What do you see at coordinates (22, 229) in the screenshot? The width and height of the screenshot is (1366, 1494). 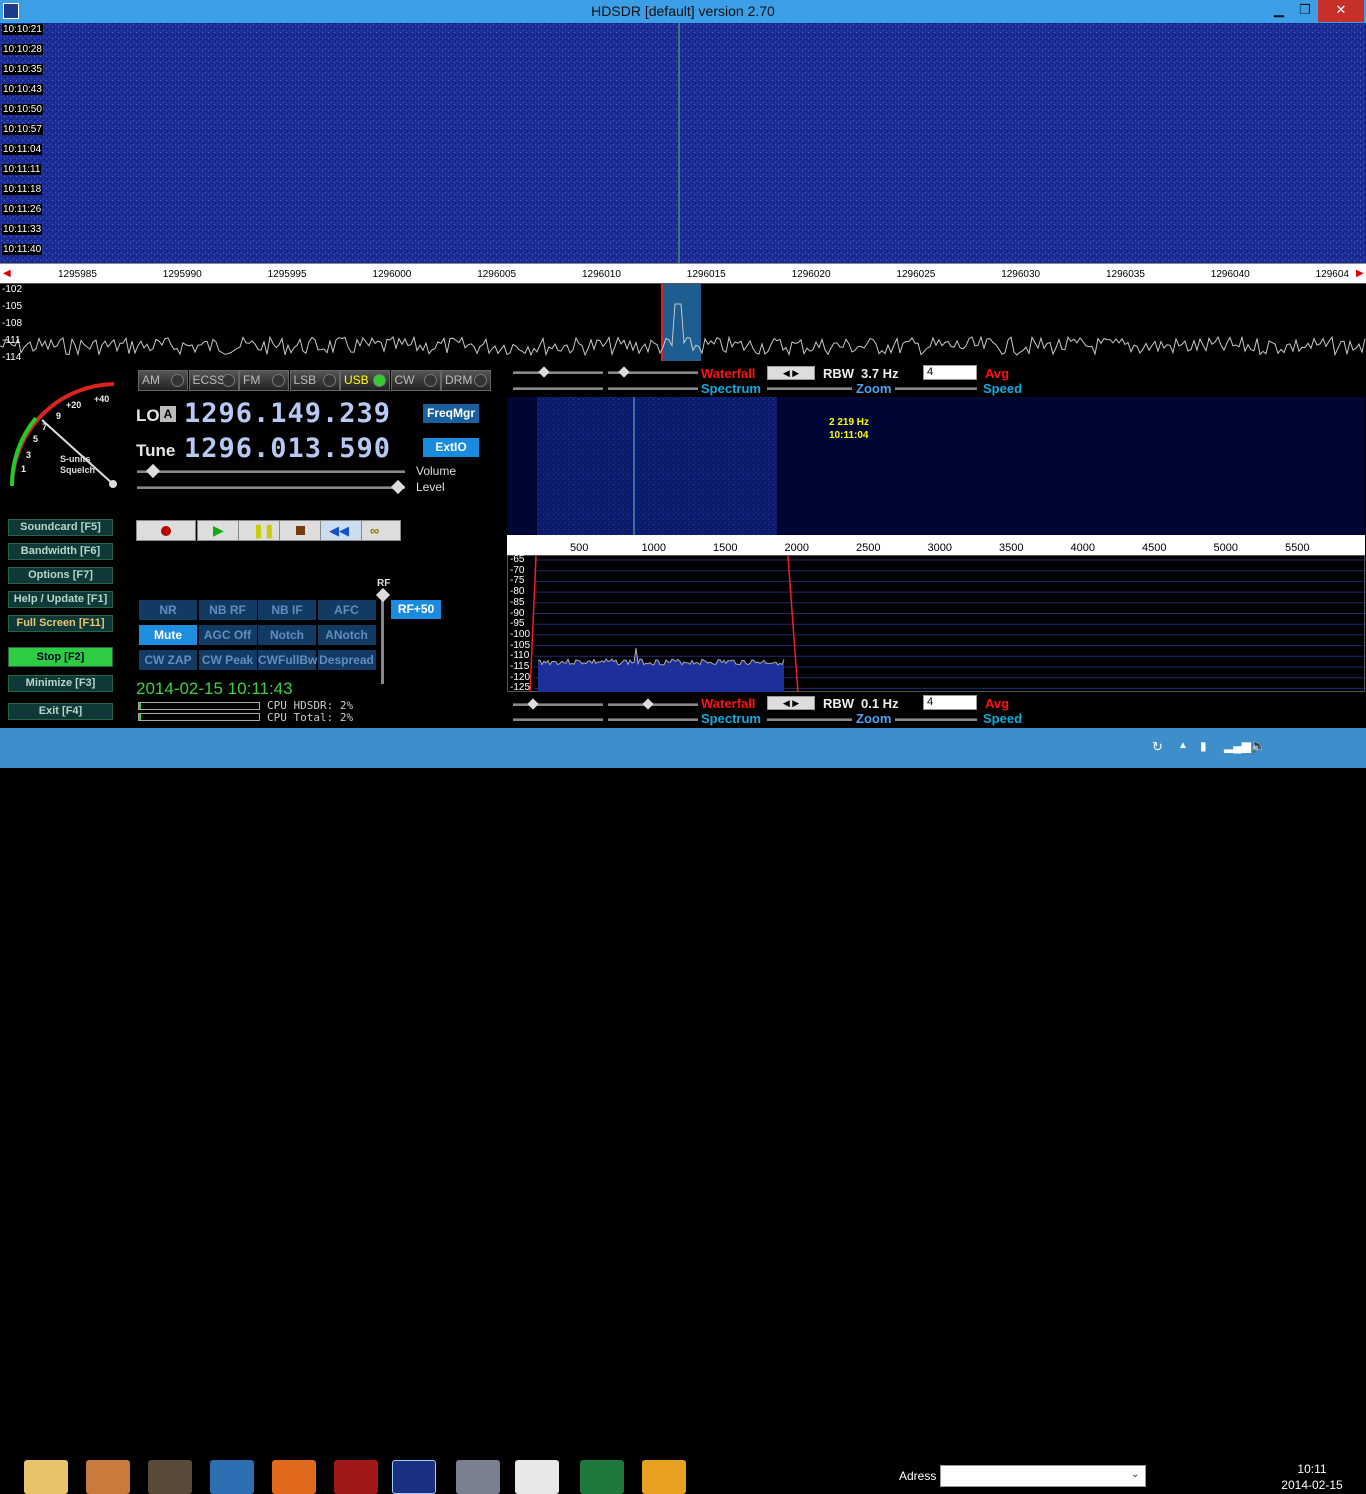 I see `waterfall-time-label: 10:11:33` at bounding box center [22, 229].